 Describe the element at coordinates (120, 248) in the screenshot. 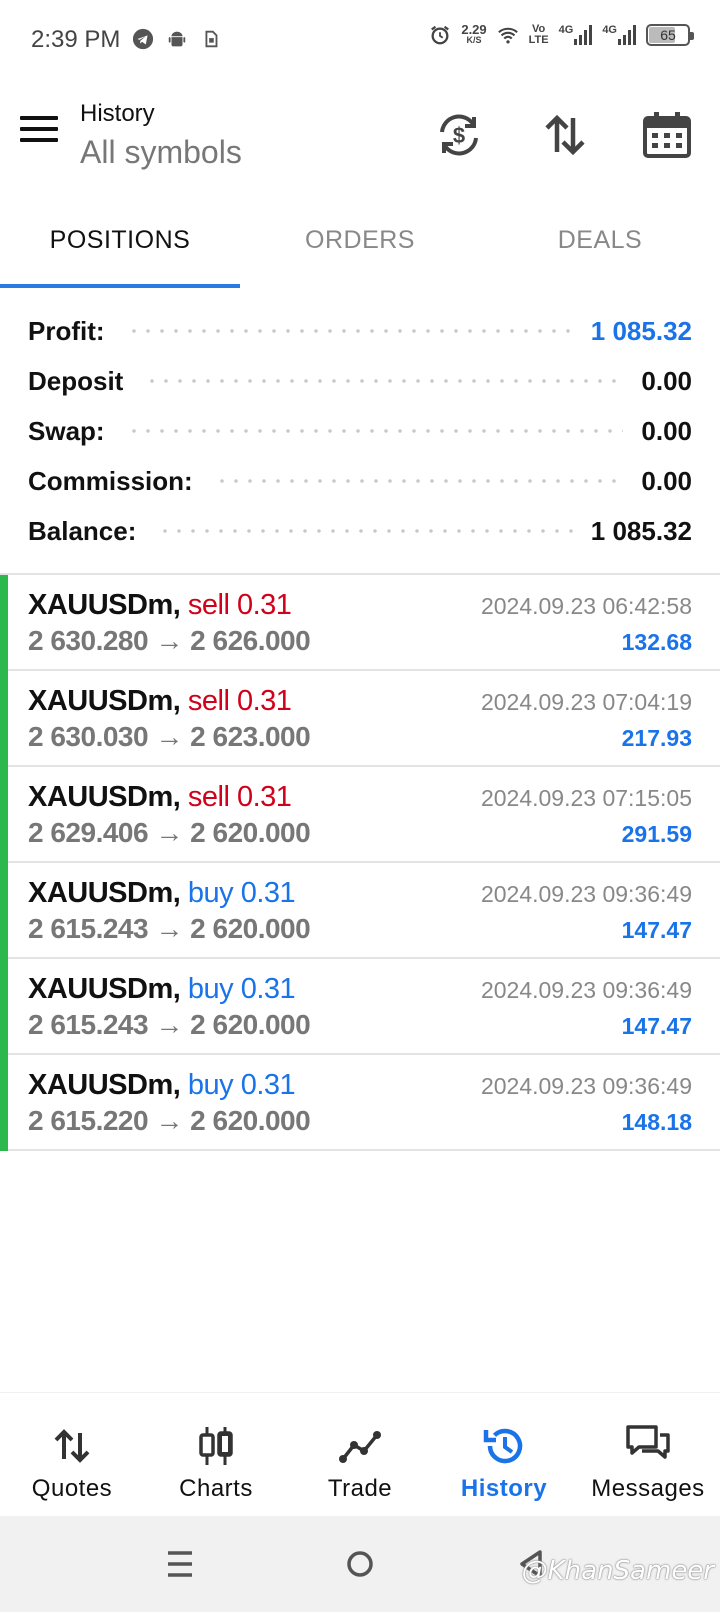

I see `tab-positions: POSITIONS` at that location.